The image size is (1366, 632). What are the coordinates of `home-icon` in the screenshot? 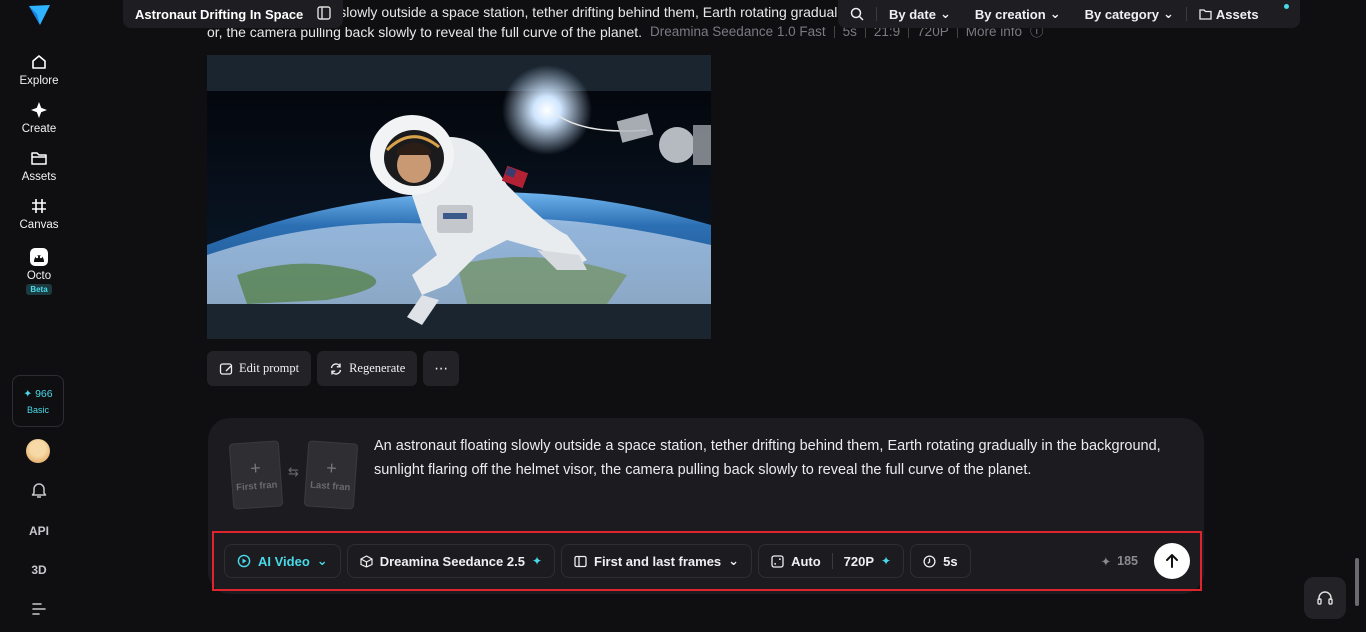 It's located at (39, 62).